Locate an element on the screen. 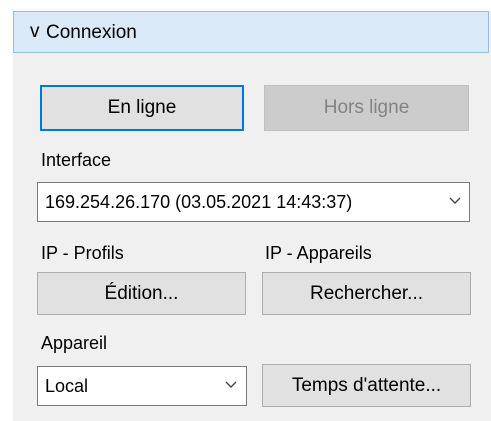 Image resolution: width=491 pixels, height=421 pixels. online-button: En ligne is located at coordinates (142, 108).